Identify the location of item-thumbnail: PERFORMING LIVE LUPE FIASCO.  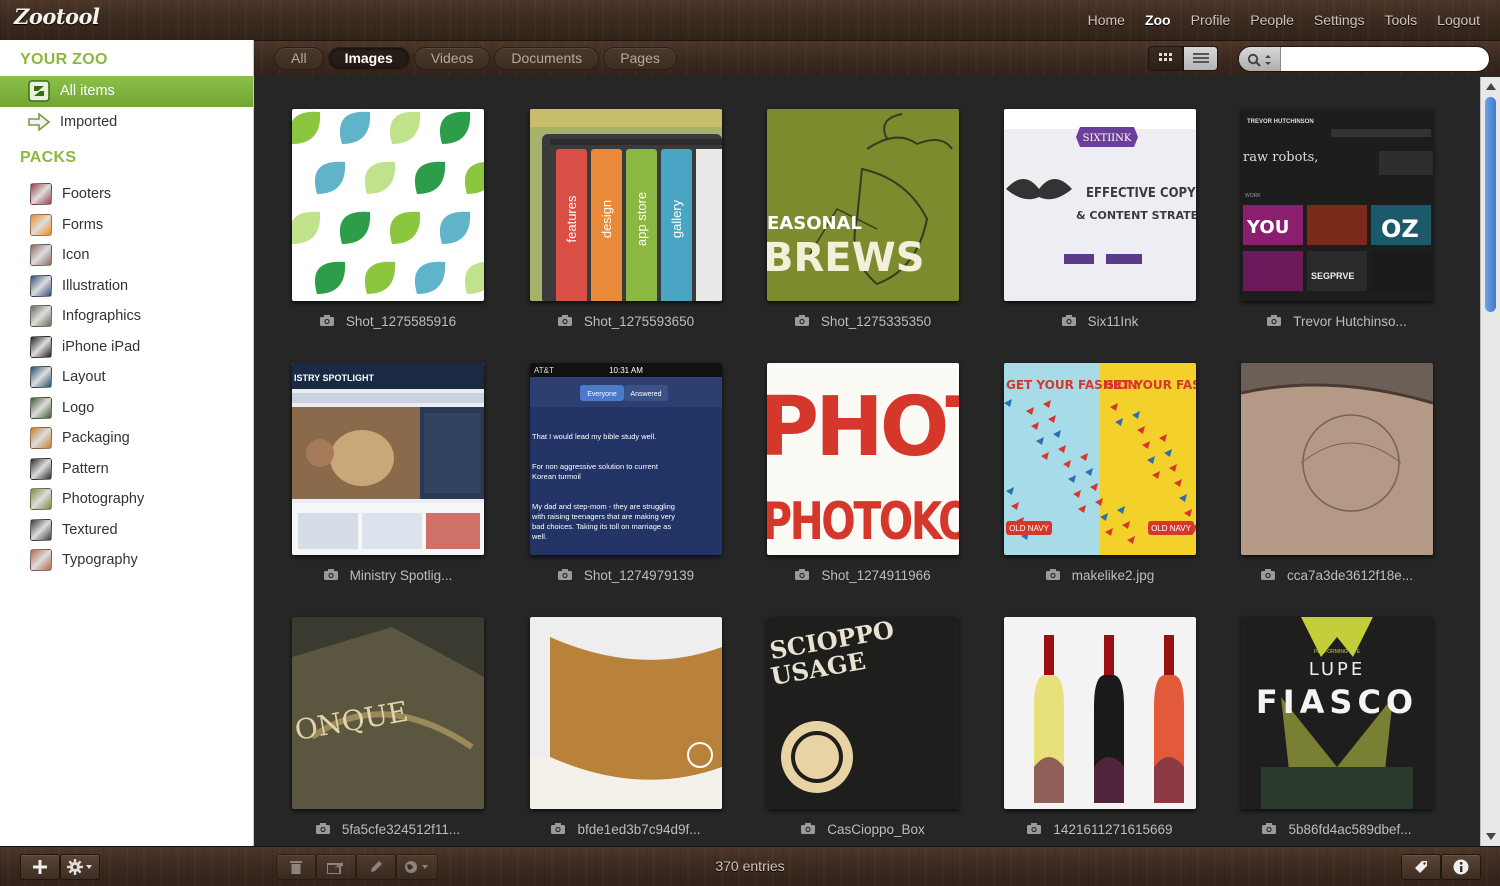
(1337, 713).